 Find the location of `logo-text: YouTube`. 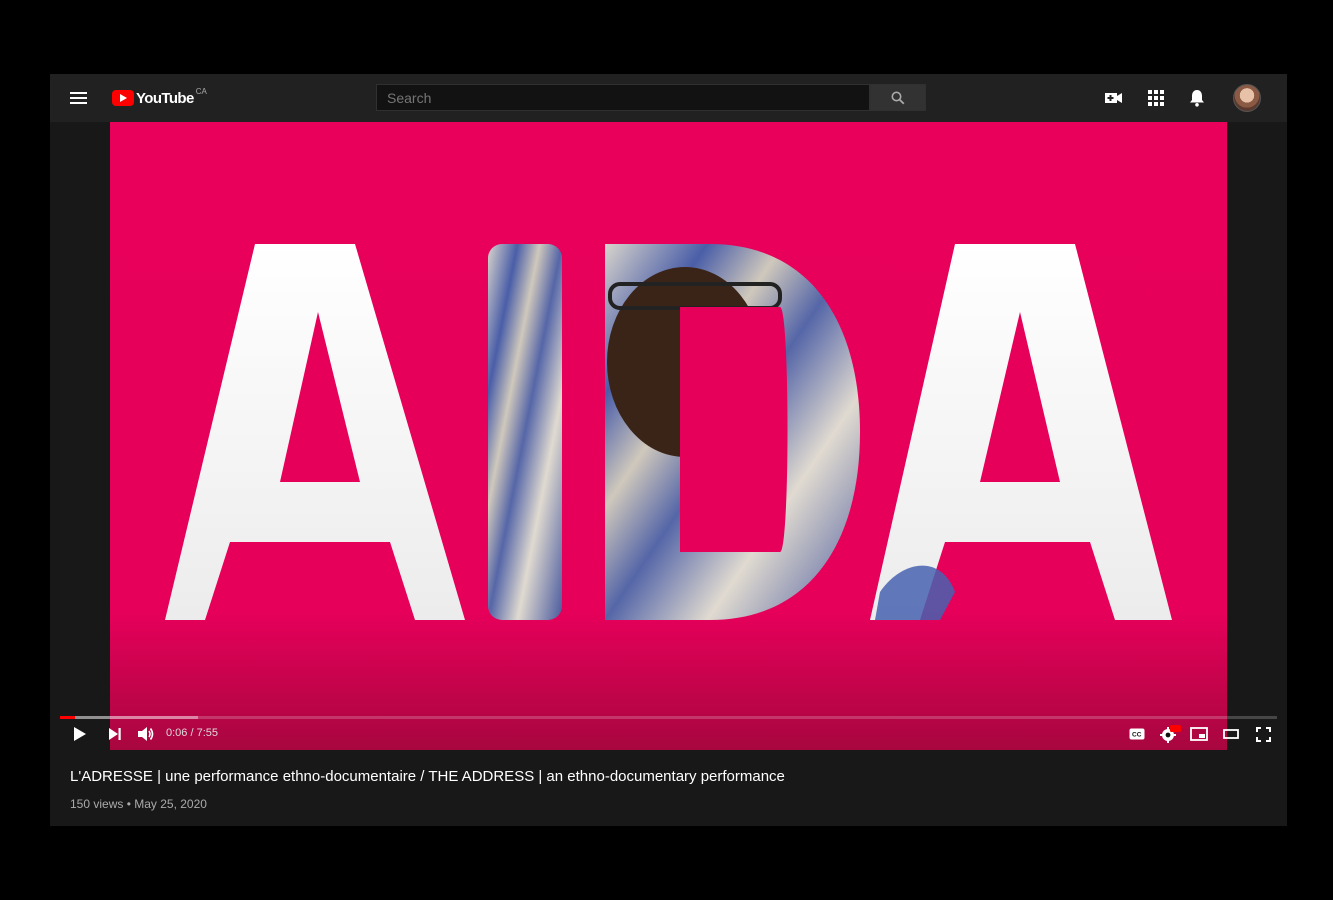

logo-text: YouTube is located at coordinates (165, 98).